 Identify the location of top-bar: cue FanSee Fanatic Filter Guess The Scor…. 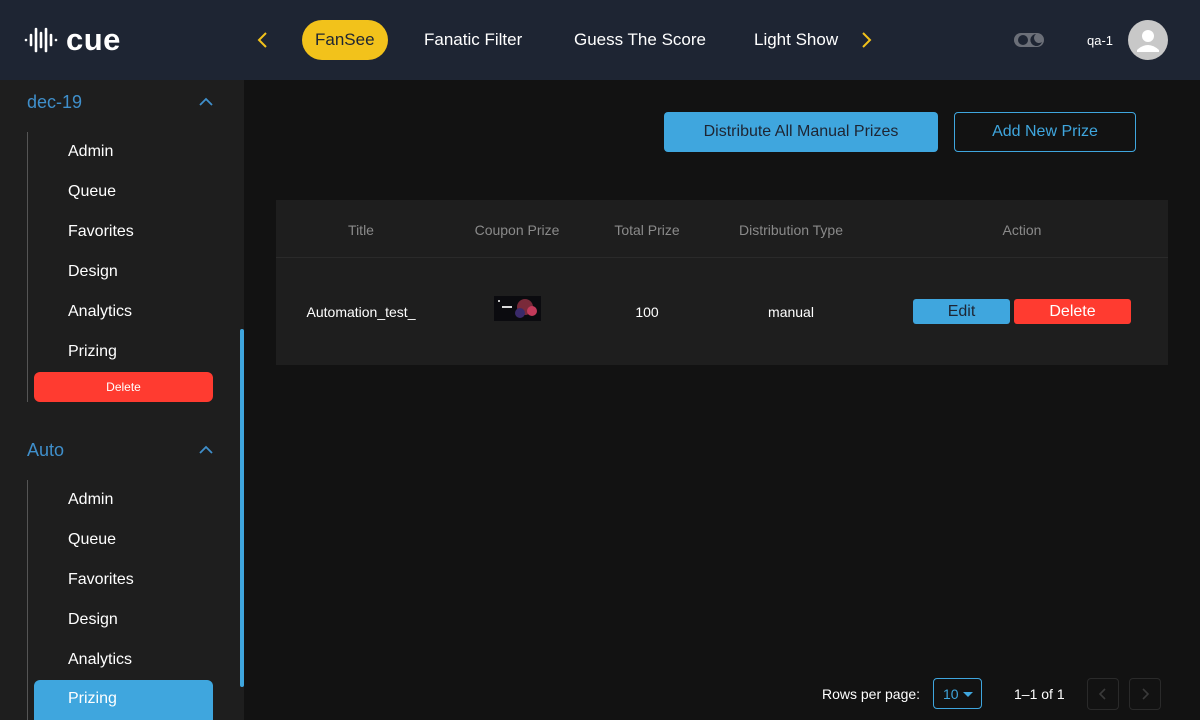
(600, 40).